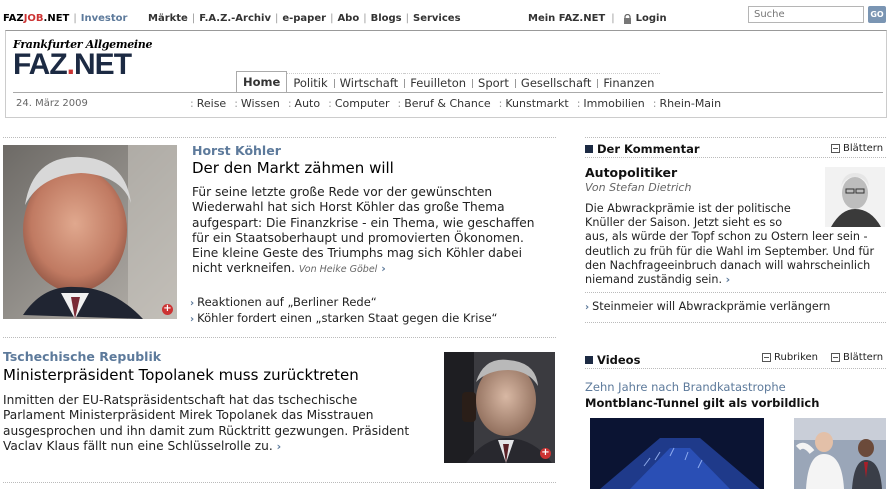 This screenshot has height=489, width=891. Describe the element at coordinates (566, 18) in the screenshot. I see `mein-faz-link: Mein FAZ.NET` at that location.